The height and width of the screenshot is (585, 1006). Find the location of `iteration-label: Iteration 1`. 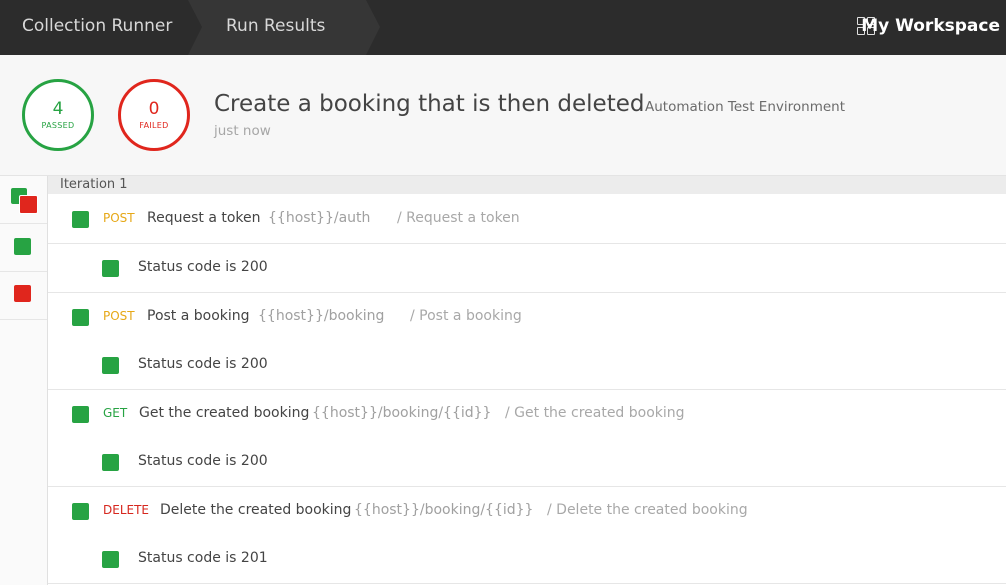

iteration-label: Iteration 1 is located at coordinates (94, 184).